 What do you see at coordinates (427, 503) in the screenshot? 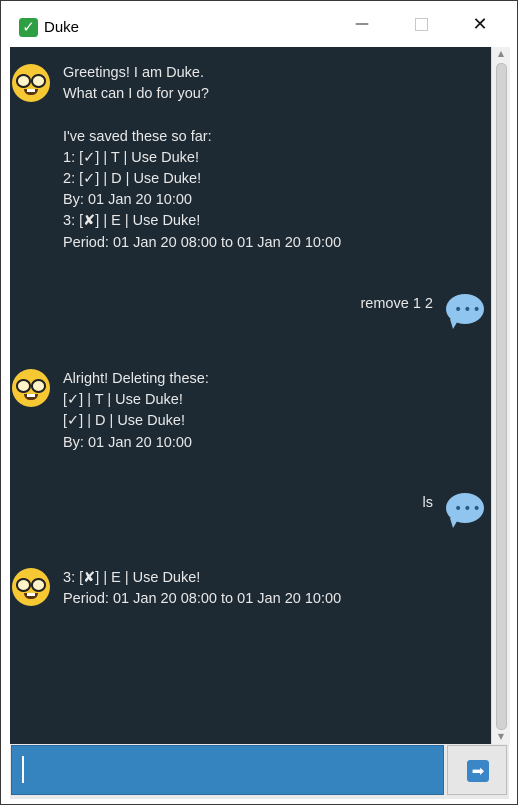
I see `user-message-text: ls` at bounding box center [427, 503].